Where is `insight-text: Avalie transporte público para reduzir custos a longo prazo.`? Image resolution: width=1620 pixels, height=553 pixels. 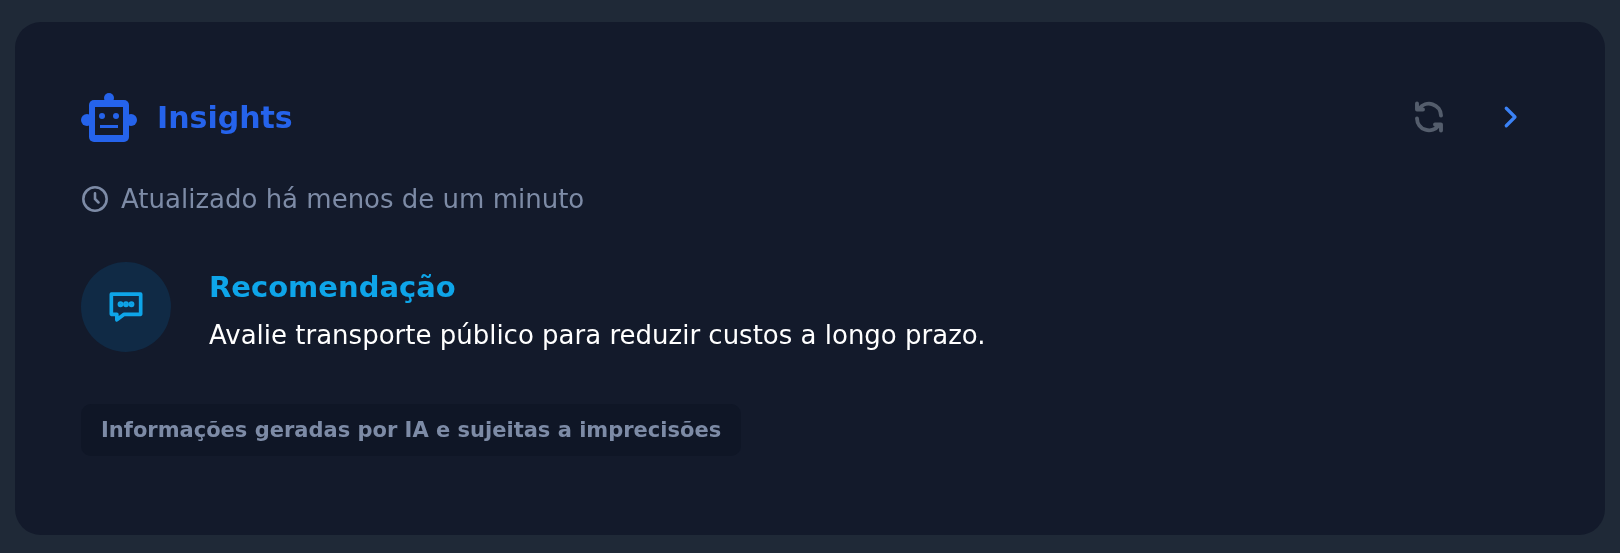 insight-text: Avalie transporte público para reduzir custos a longo prazo. is located at coordinates (597, 335).